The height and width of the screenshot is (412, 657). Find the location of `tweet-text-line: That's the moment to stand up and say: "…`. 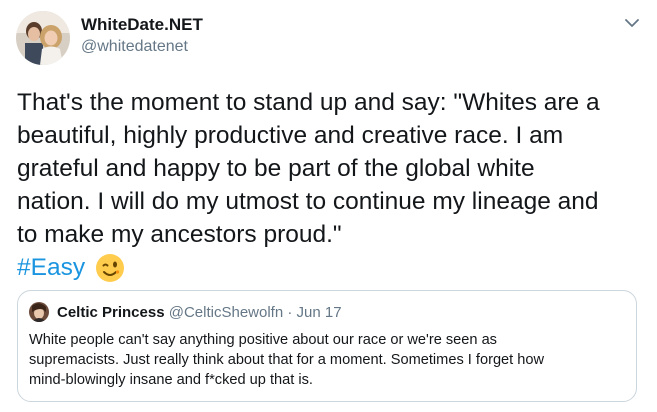

tweet-text-line: That's the moment to stand up and say: "… is located at coordinates (308, 102).